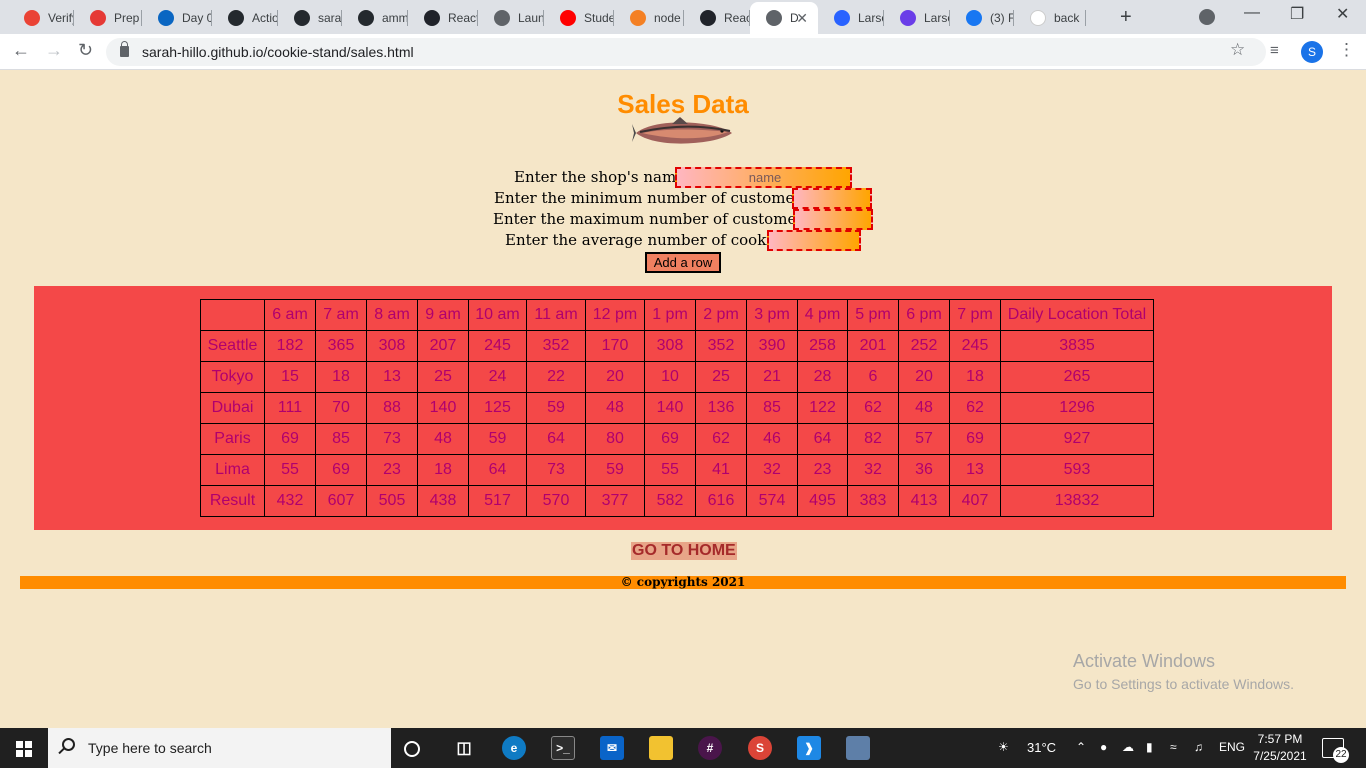  I want to click on reading-list-icon: ≡, so click(1274, 50).